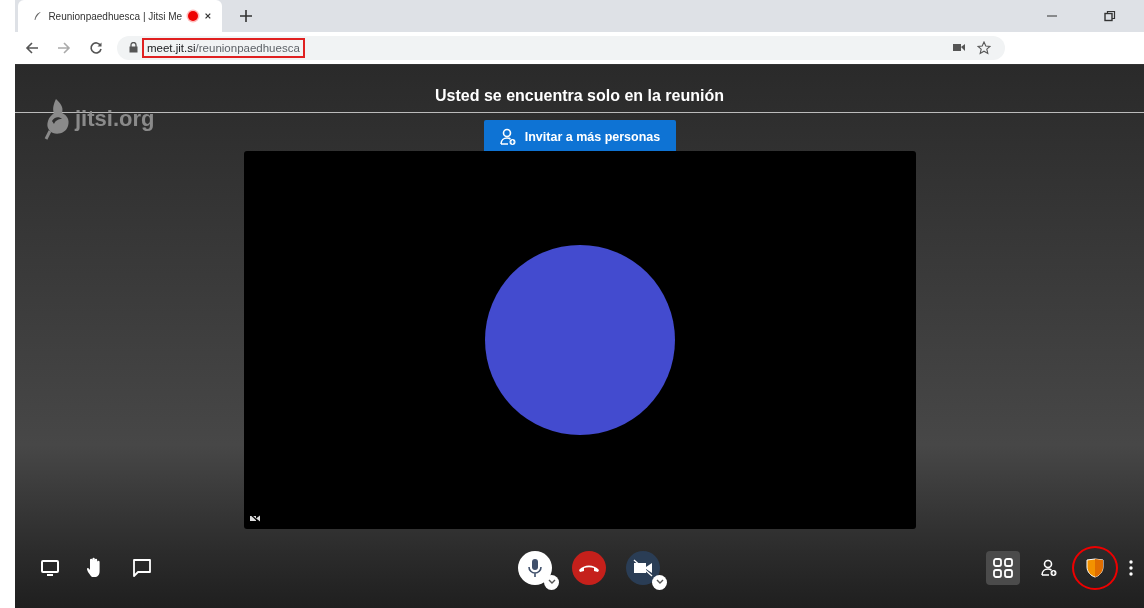 The height and width of the screenshot is (608, 1144). I want to click on screen-share-icon, so click(50, 567).